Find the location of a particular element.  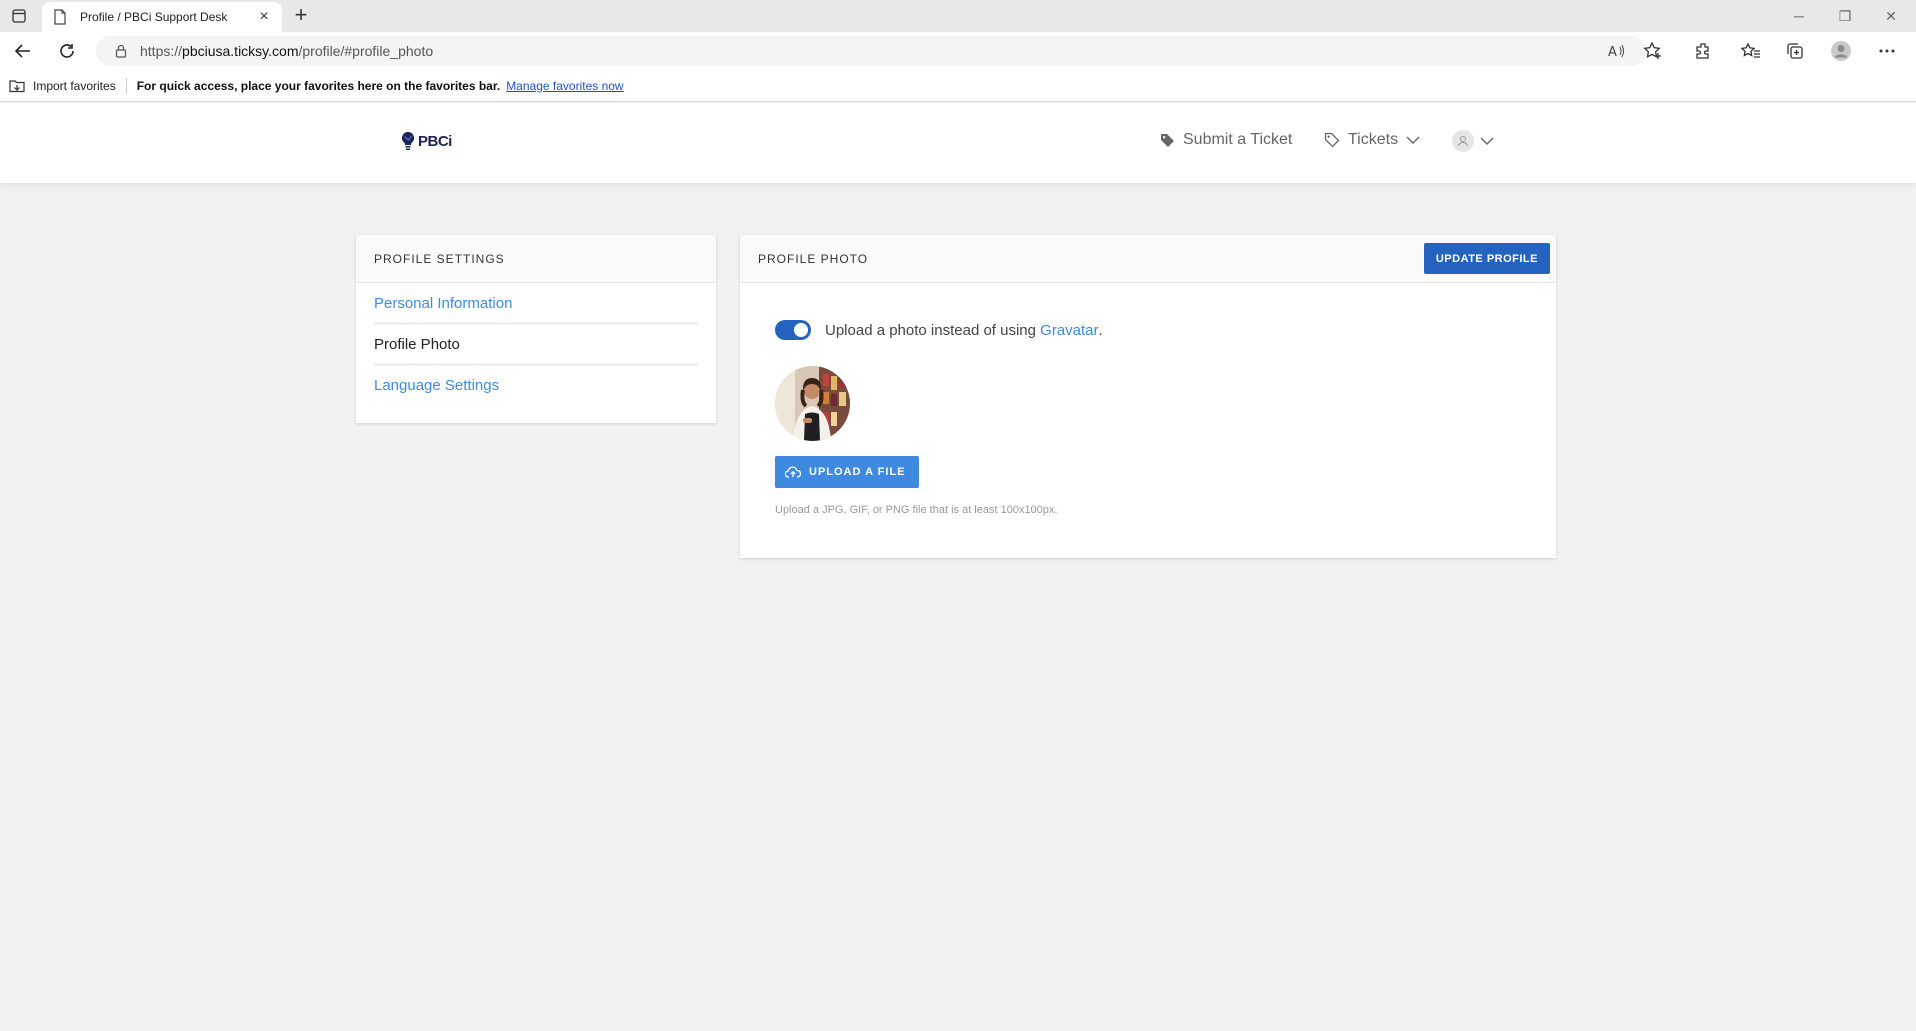

profile-settings-title: PROFILE SETTINGS is located at coordinates (536, 259).